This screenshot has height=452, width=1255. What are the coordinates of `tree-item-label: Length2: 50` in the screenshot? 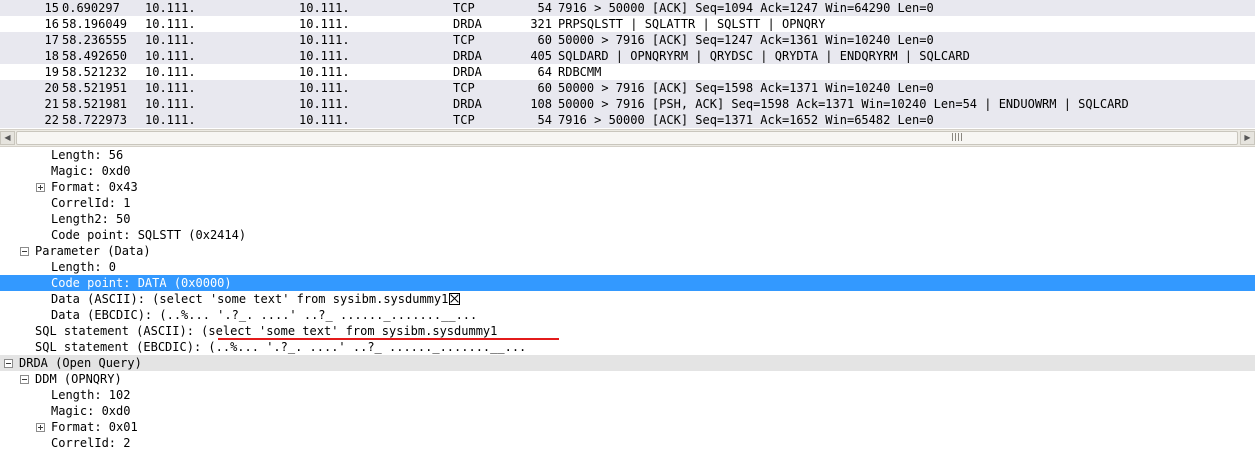 It's located at (91, 219).